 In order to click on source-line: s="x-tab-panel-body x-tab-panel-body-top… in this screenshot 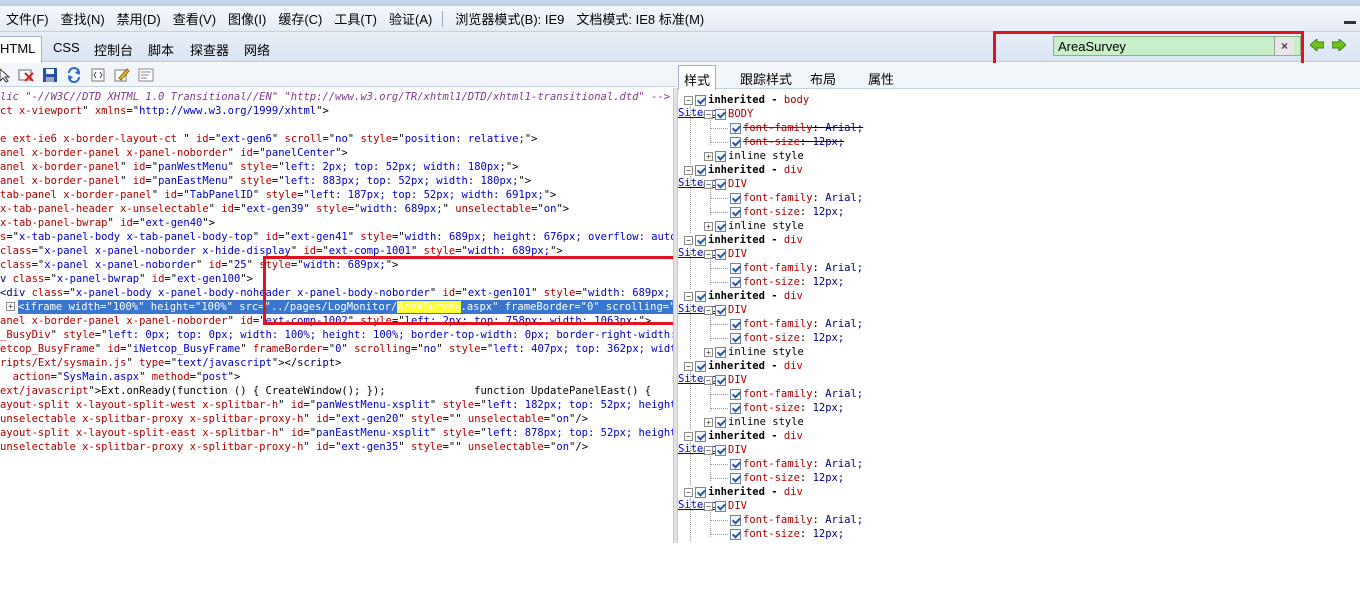, I will do `click(336, 237)`.